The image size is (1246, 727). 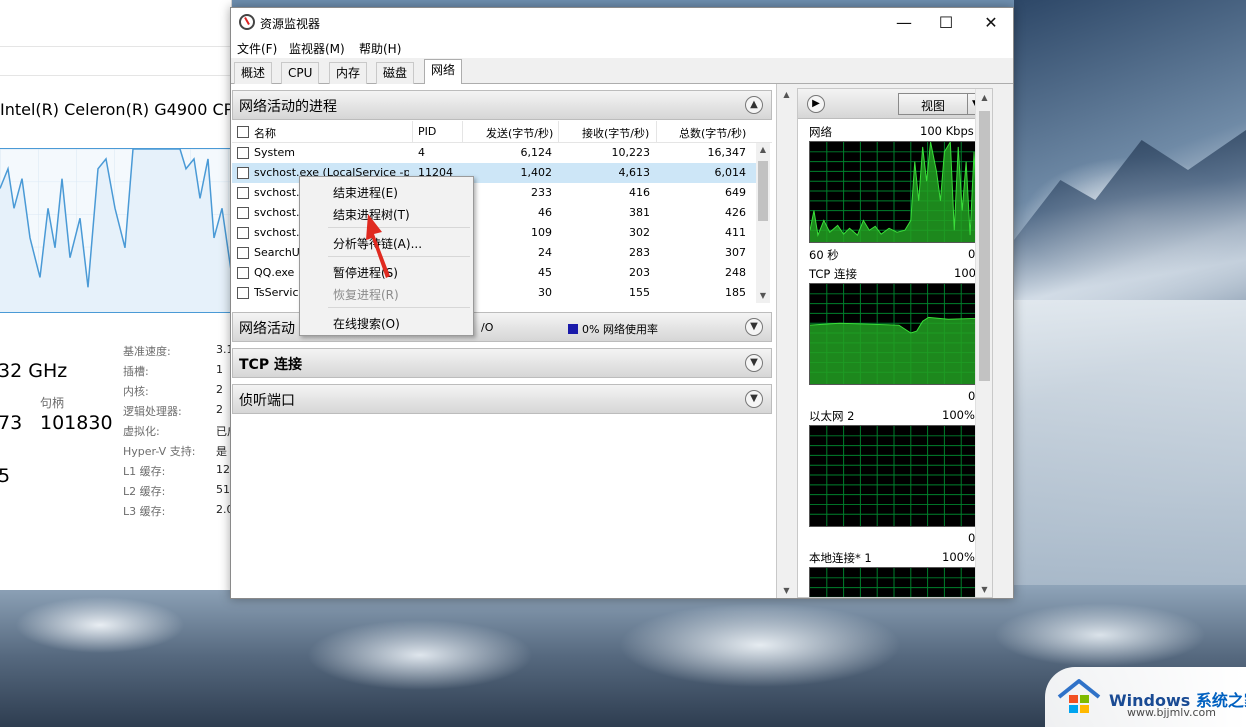 What do you see at coordinates (348, 73) in the screenshot?
I see `tab-memory: 内存` at bounding box center [348, 73].